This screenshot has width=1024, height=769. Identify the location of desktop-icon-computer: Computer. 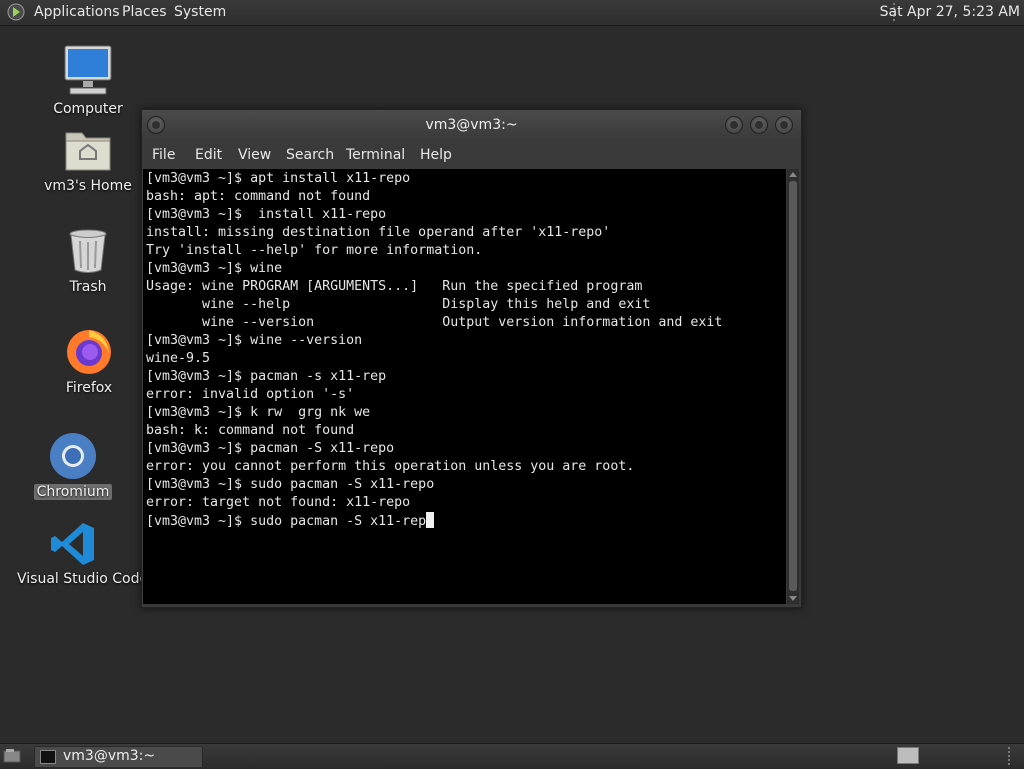
(88, 80).